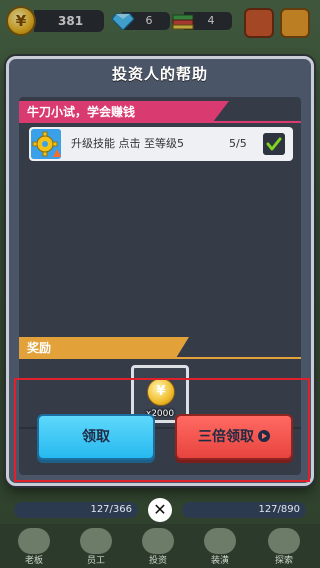 The image size is (320, 568). Describe the element at coordinates (76, 510) in the screenshot. I see `stat-bar-left: 127/366` at that location.